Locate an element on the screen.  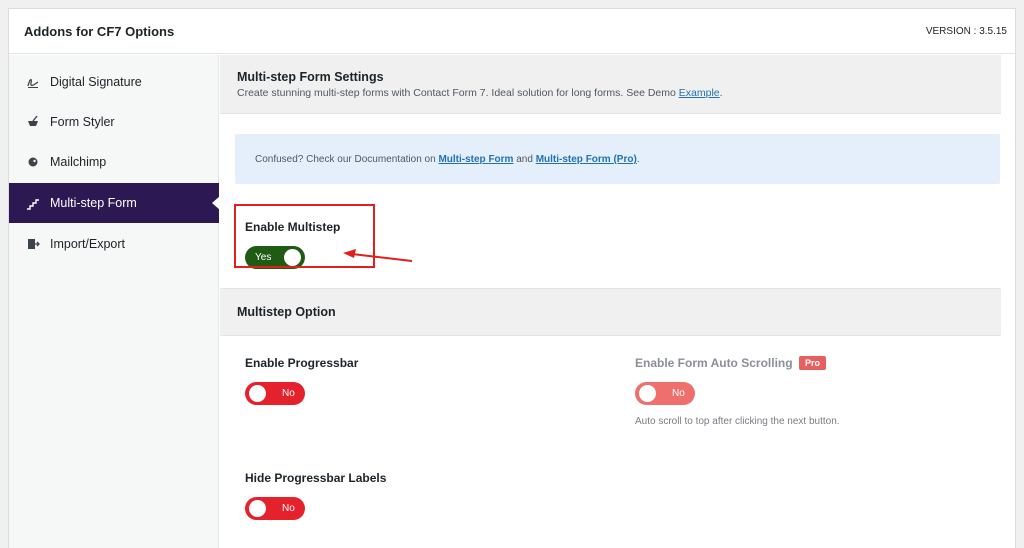
enable-multistep-toggle: Yes is located at coordinates (275, 257).